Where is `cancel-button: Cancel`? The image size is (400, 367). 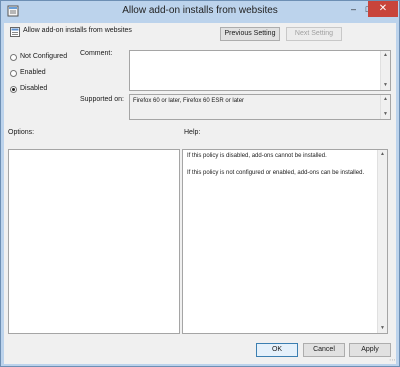
cancel-button: Cancel is located at coordinates (324, 350).